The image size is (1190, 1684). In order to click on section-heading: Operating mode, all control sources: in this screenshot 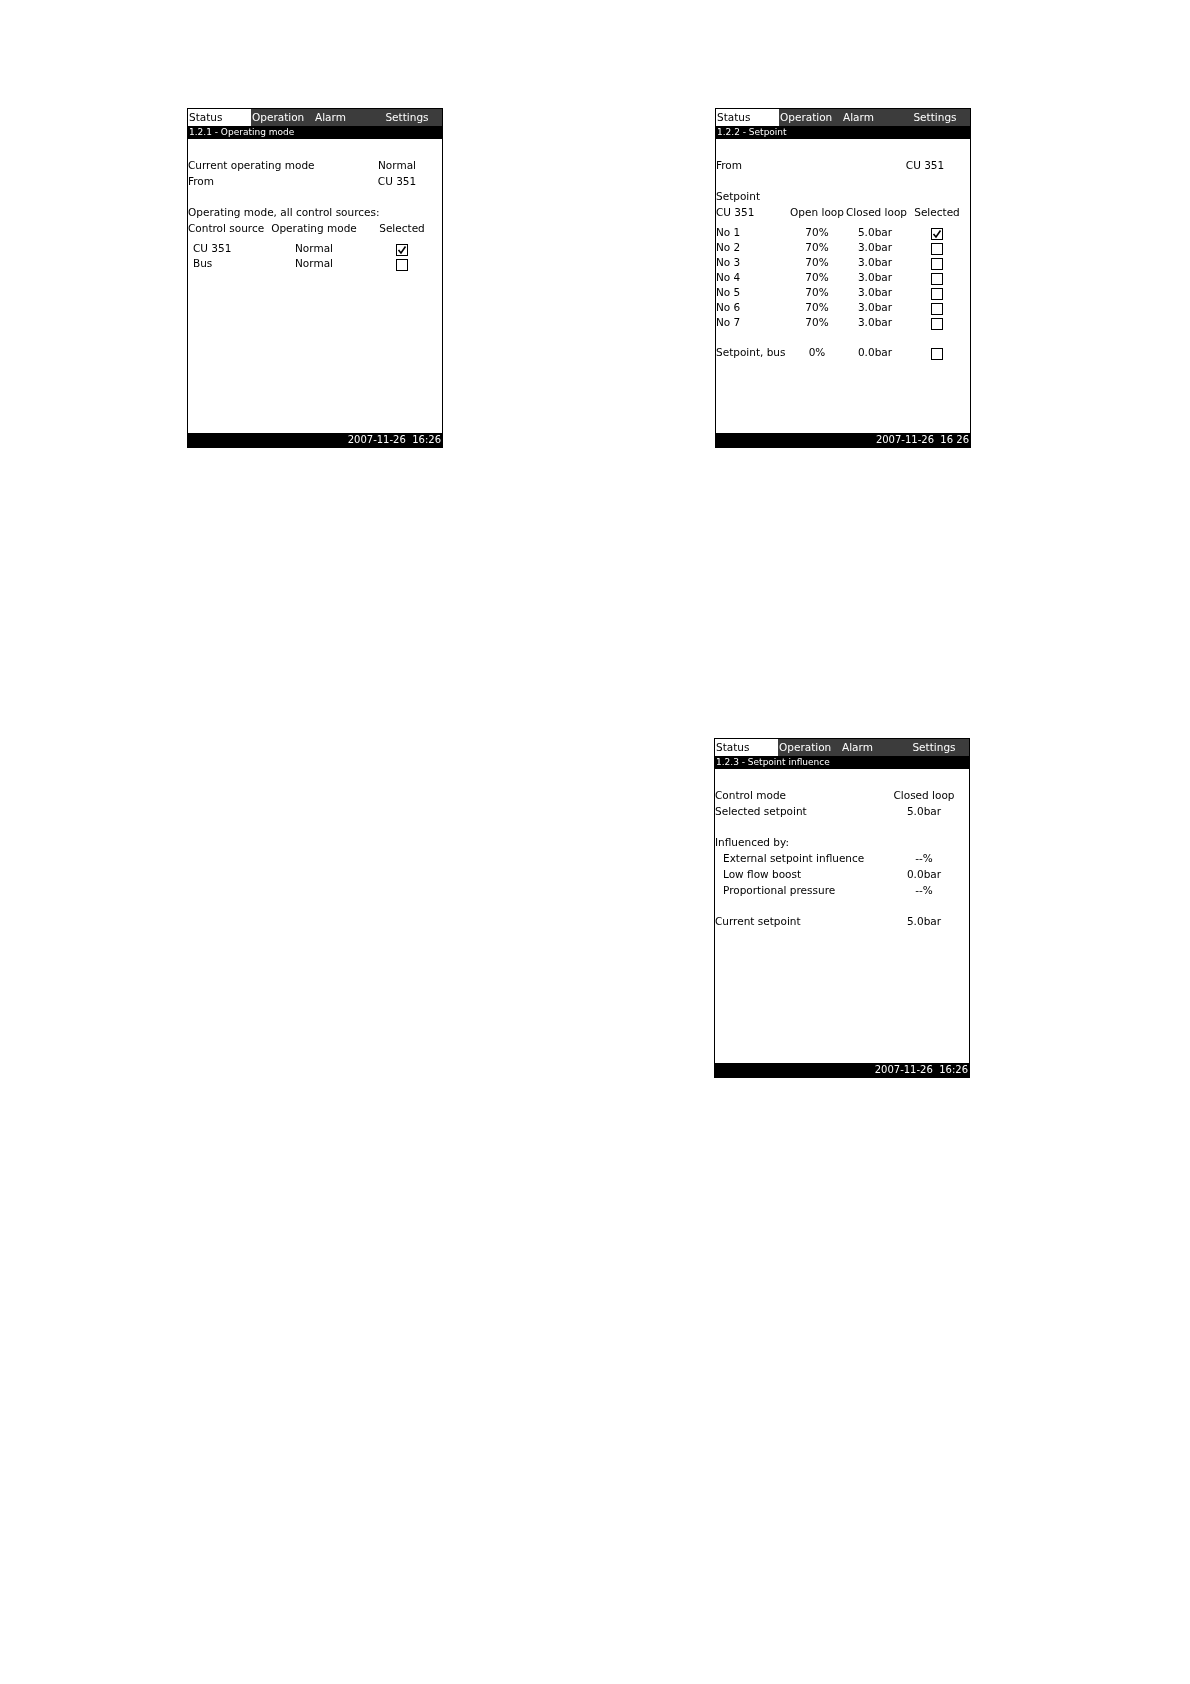, I will do `click(284, 212)`.